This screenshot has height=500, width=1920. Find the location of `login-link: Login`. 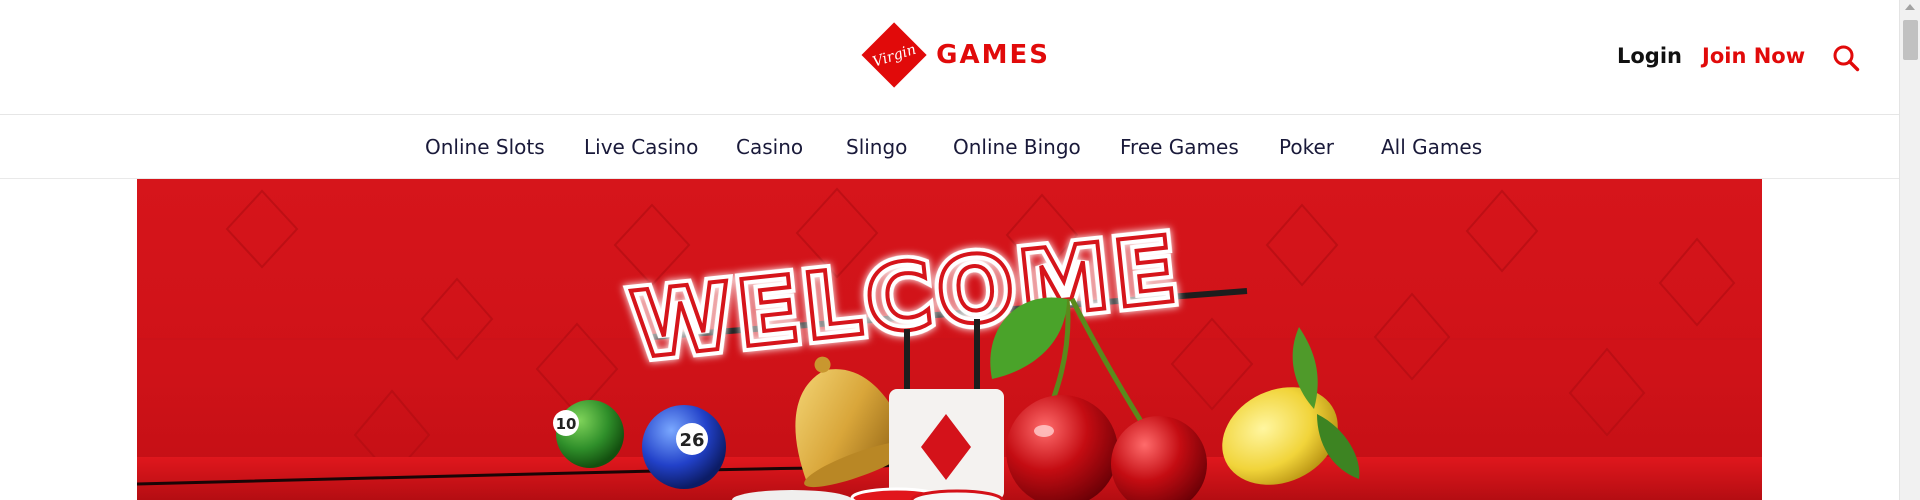

login-link: Login is located at coordinates (1649, 56).